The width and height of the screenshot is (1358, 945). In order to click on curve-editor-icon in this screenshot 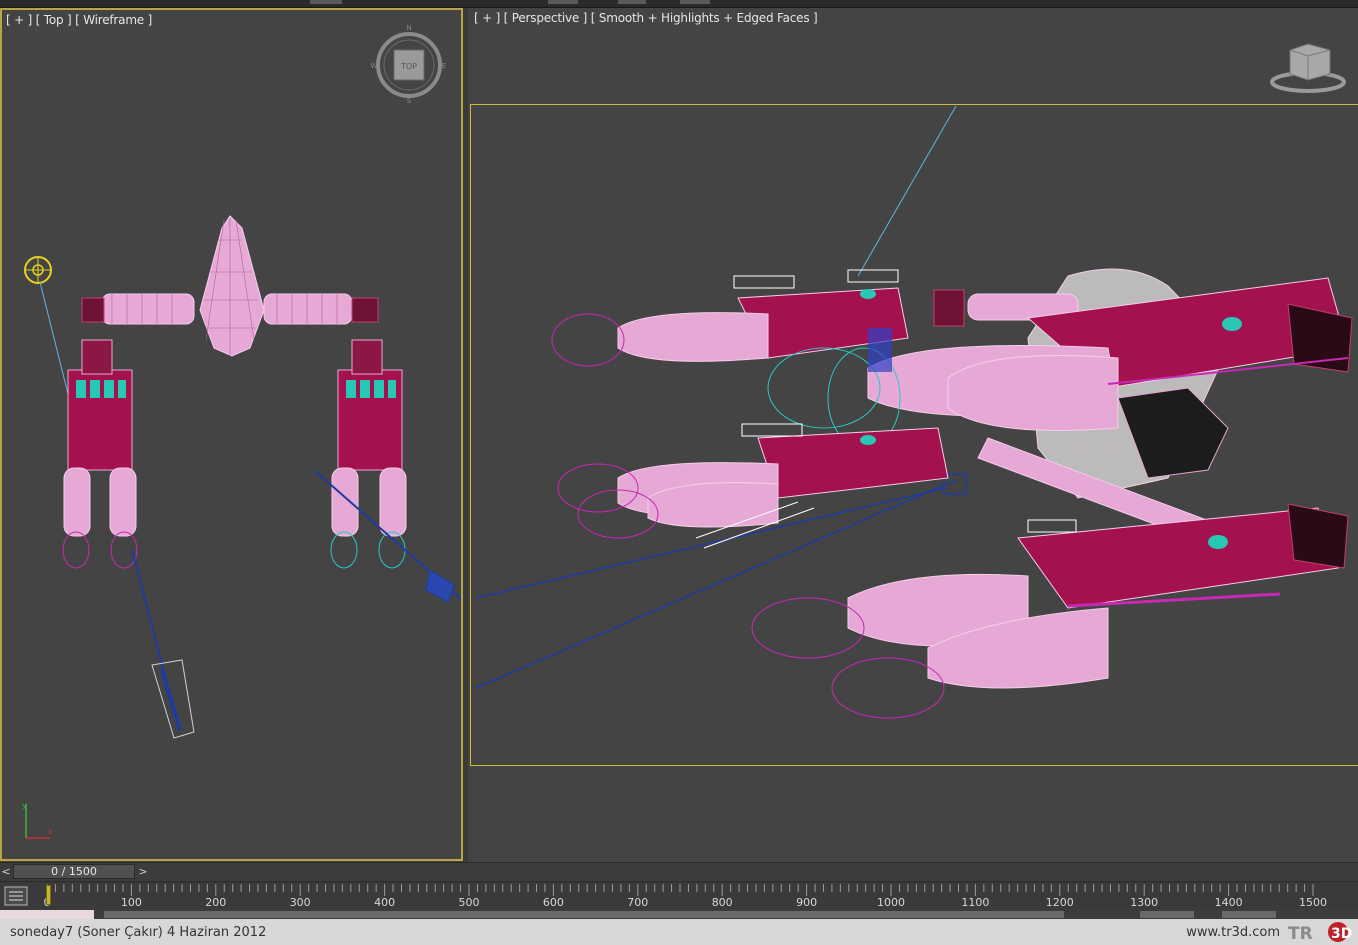, I will do `click(16, 896)`.